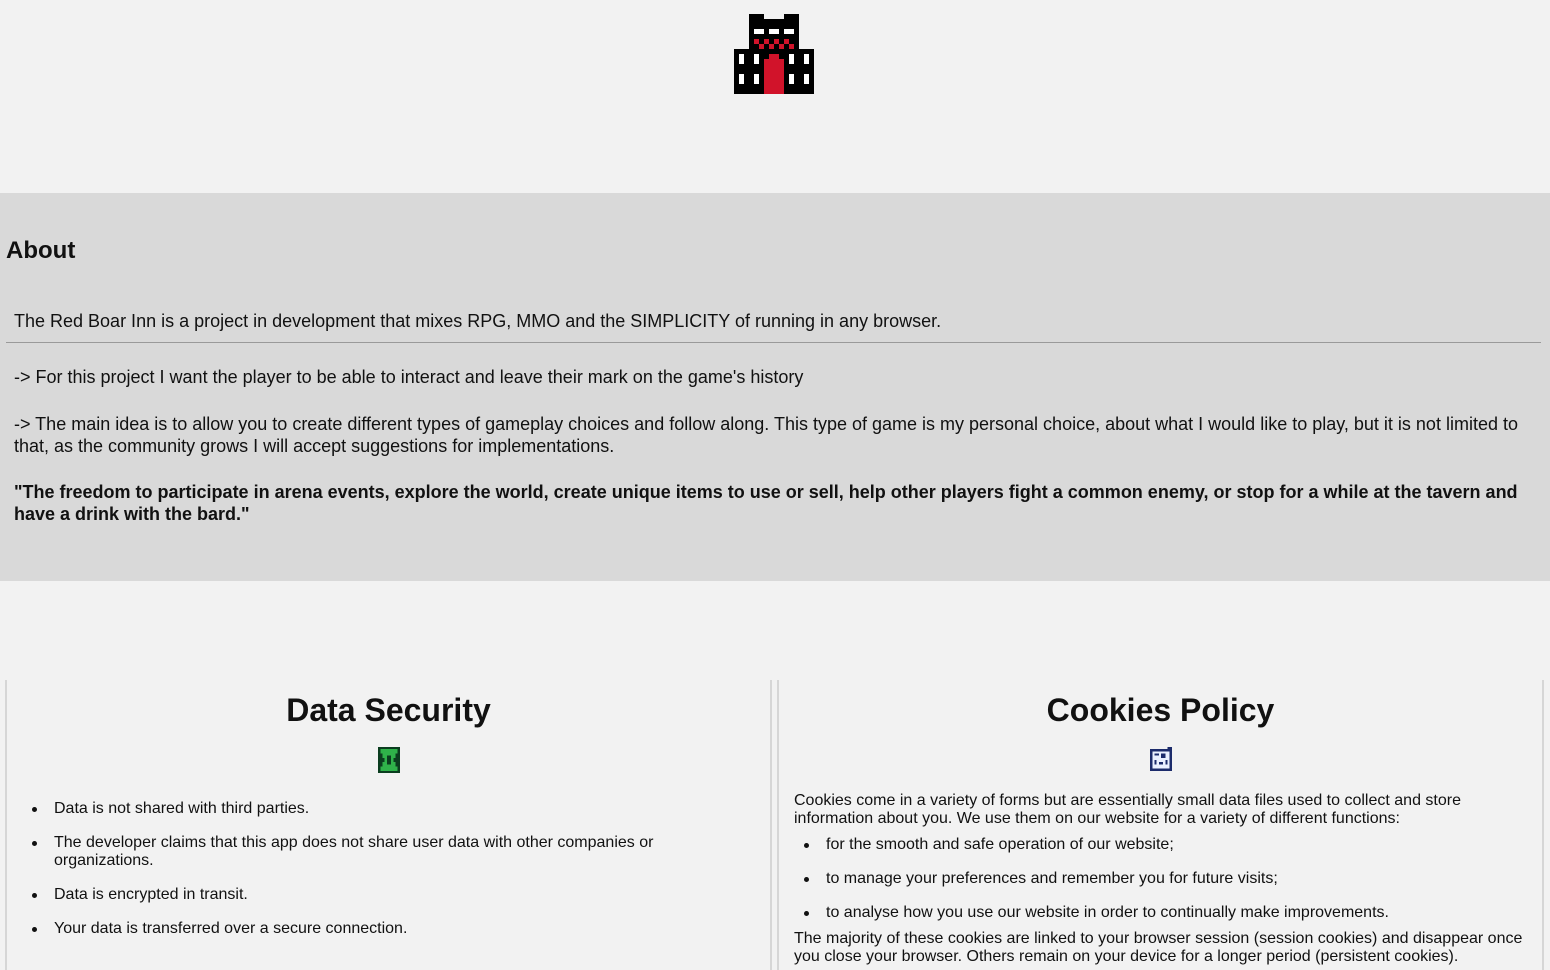 The image size is (1550, 970). I want to click on shield-icon, so click(388, 760).